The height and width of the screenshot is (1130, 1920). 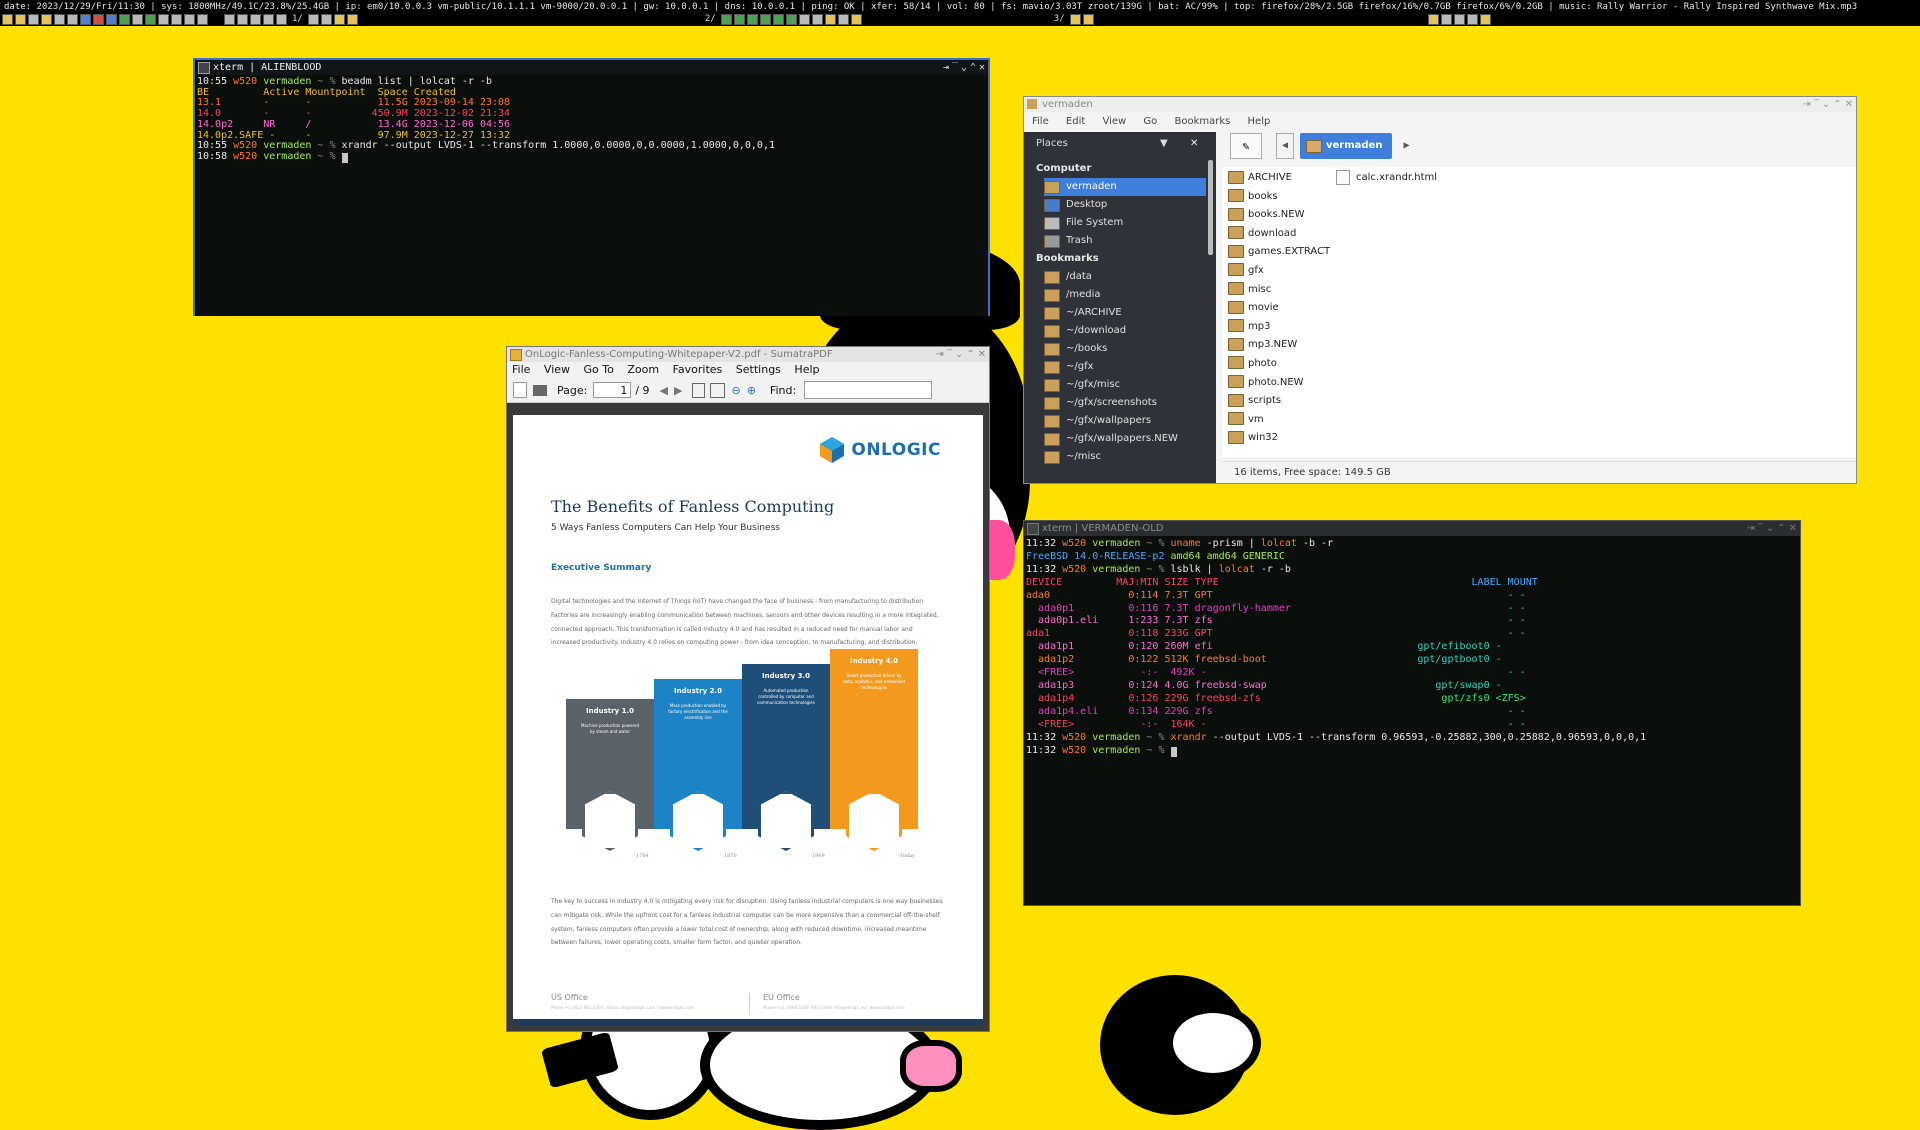 What do you see at coordinates (664, 390) in the screenshot?
I see `prev-page-icon: ◀` at bounding box center [664, 390].